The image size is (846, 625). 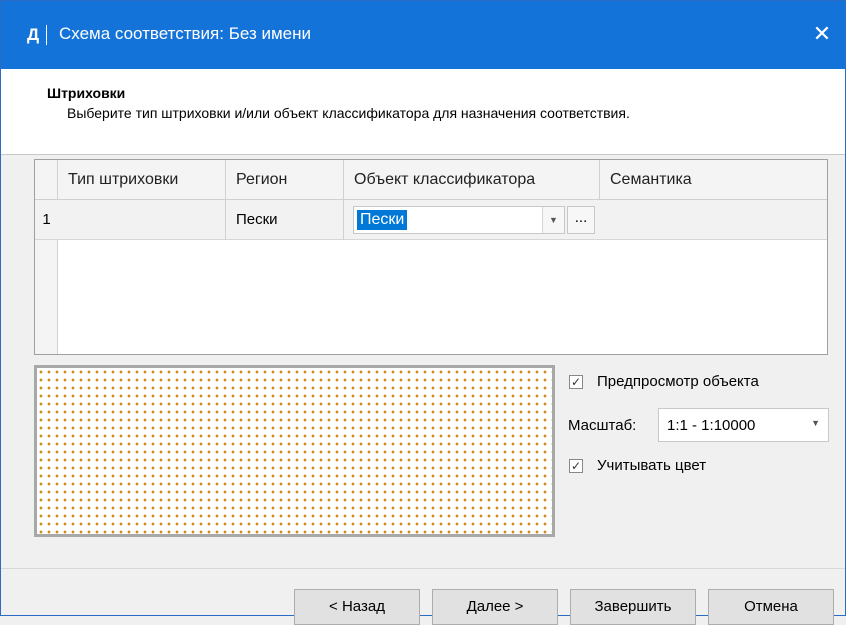 I want to click on finish-button: Завершить, so click(x=633, y=607).